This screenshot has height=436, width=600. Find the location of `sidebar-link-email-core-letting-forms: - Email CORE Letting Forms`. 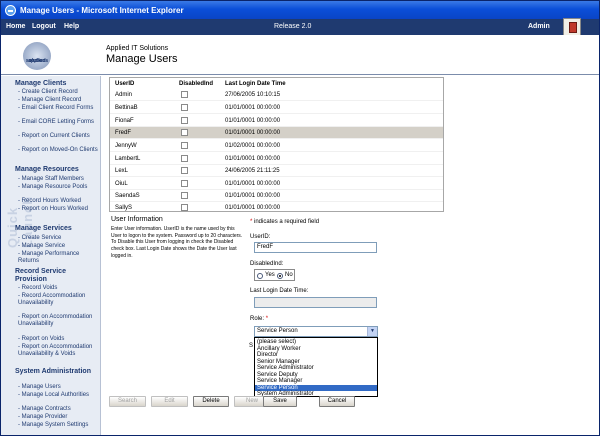

sidebar-link-email-core-letting-forms: - Email CORE Letting Forms is located at coordinates (58, 122).